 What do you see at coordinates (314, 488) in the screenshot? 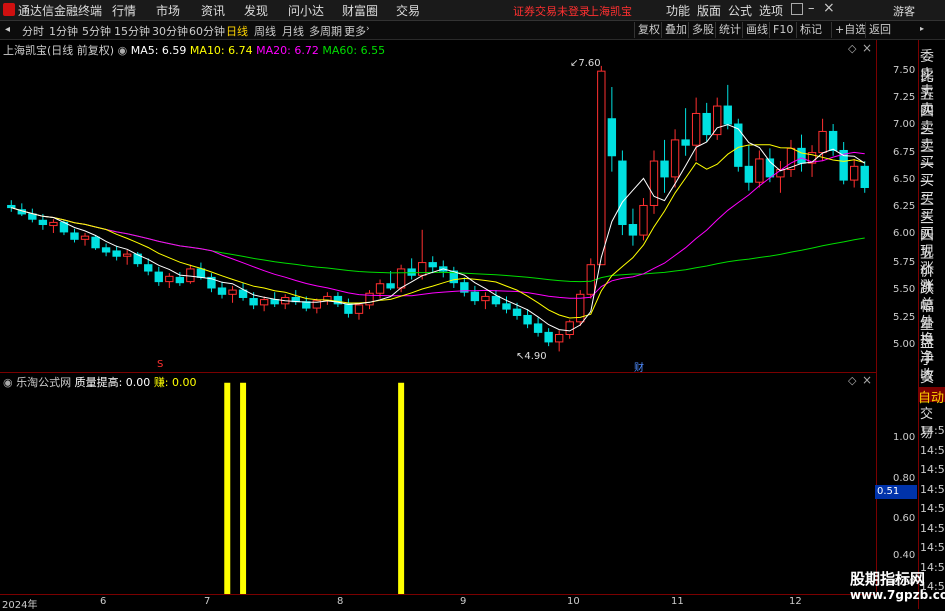
I see `indicator-chart` at bounding box center [314, 488].